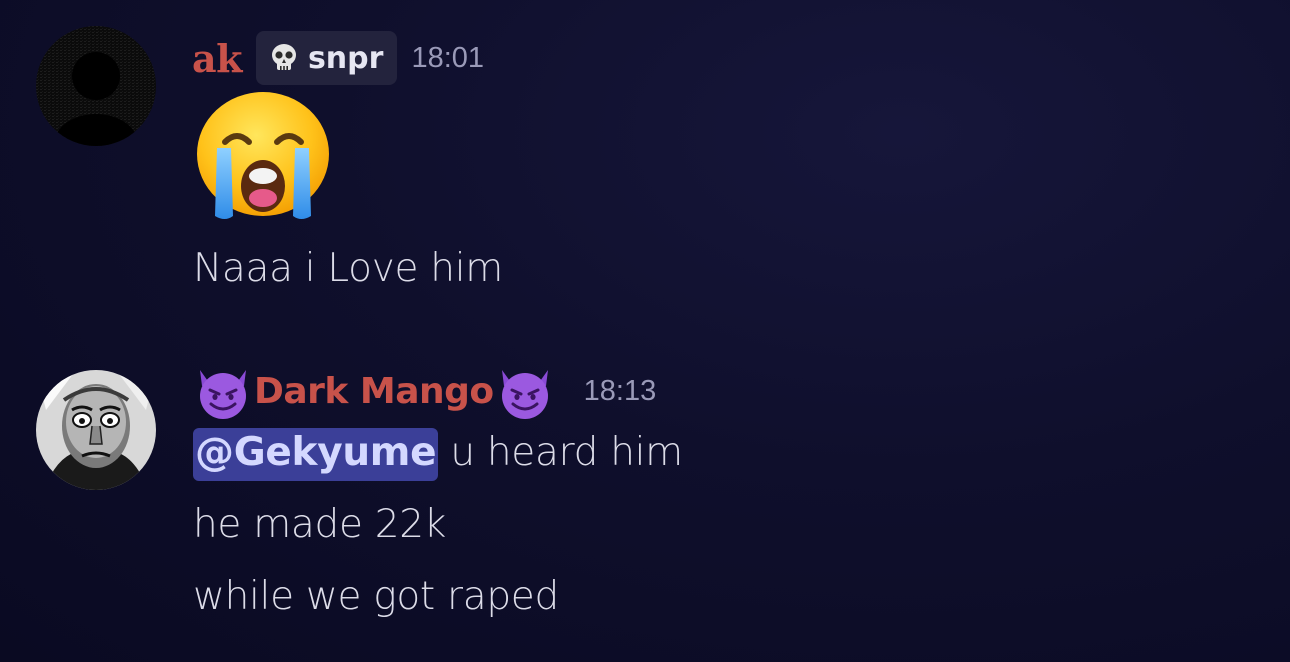  What do you see at coordinates (96, 430) in the screenshot?
I see `avatar-dark-mango` at bounding box center [96, 430].